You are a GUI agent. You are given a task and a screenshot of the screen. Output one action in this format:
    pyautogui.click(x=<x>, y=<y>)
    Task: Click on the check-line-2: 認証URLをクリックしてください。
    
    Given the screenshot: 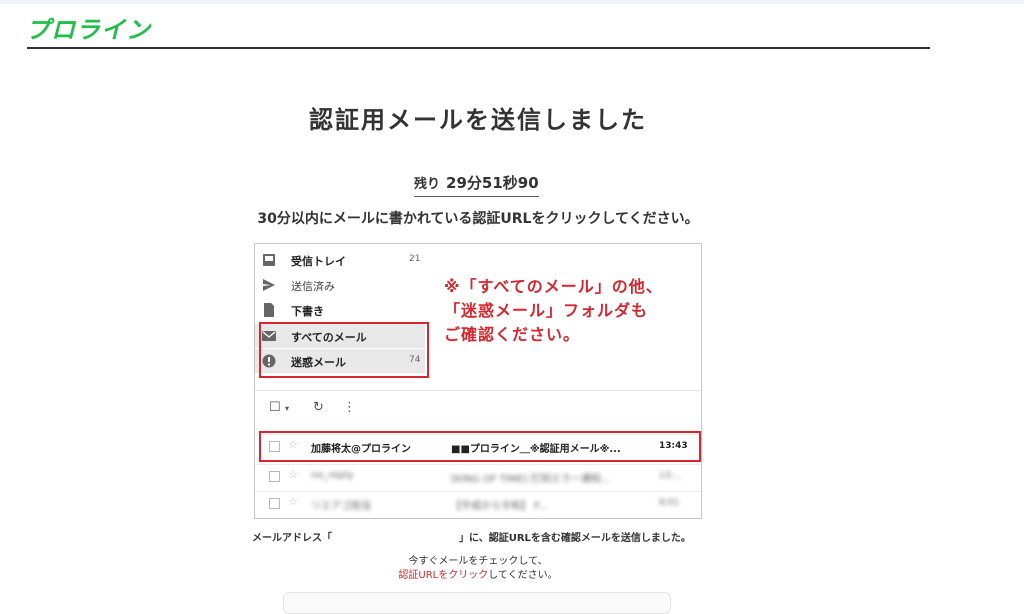 What is the action you would take?
    pyautogui.click(x=478, y=576)
    